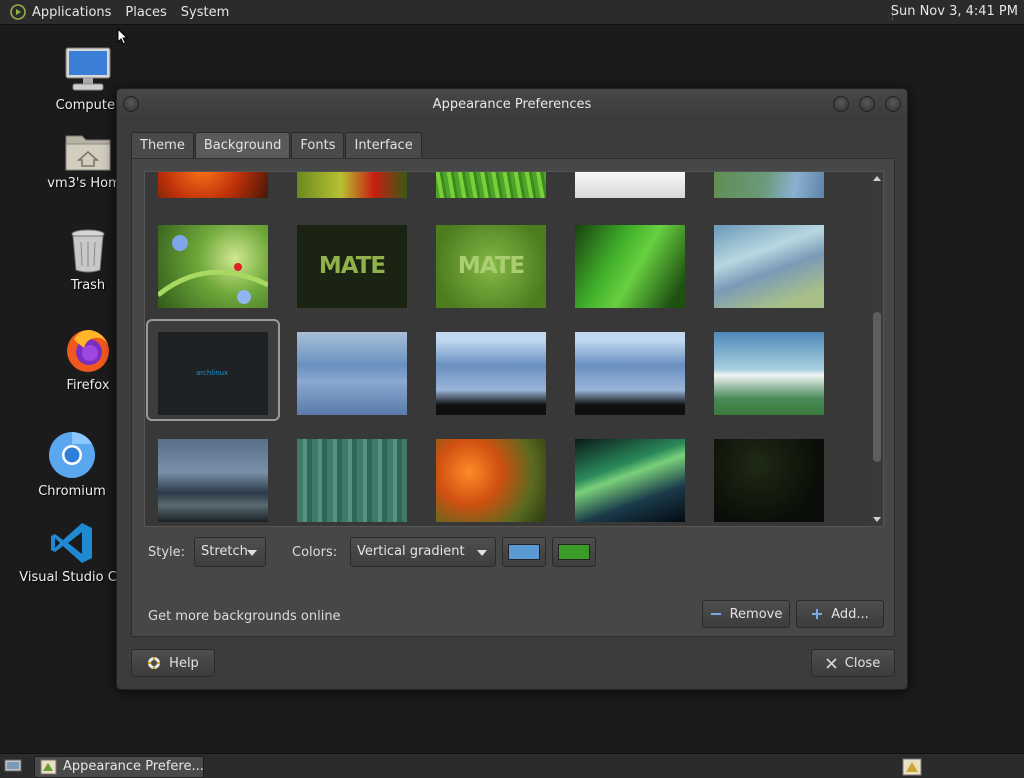  What do you see at coordinates (72, 491) in the screenshot?
I see `desktop-icon-label: Chromium` at bounding box center [72, 491].